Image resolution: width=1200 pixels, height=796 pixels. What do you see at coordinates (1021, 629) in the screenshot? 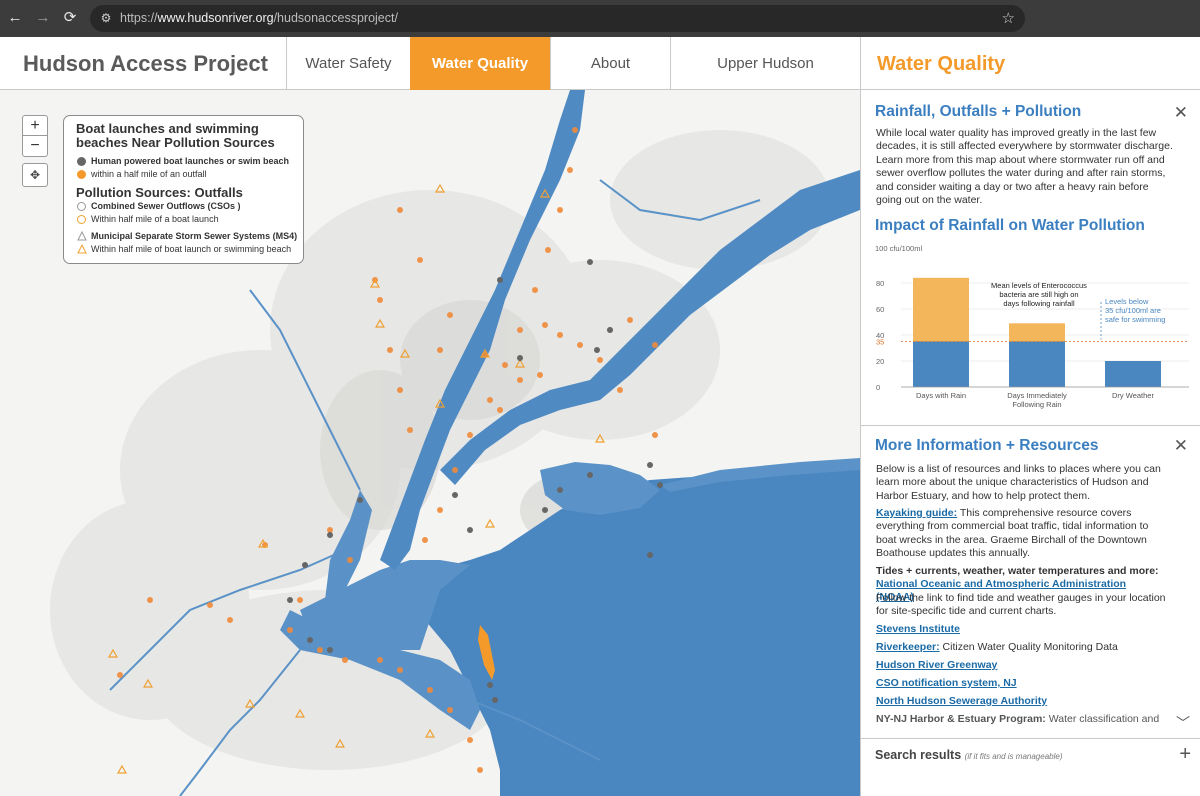
I see `stevens-item: Stevens Institute` at bounding box center [1021, 629].